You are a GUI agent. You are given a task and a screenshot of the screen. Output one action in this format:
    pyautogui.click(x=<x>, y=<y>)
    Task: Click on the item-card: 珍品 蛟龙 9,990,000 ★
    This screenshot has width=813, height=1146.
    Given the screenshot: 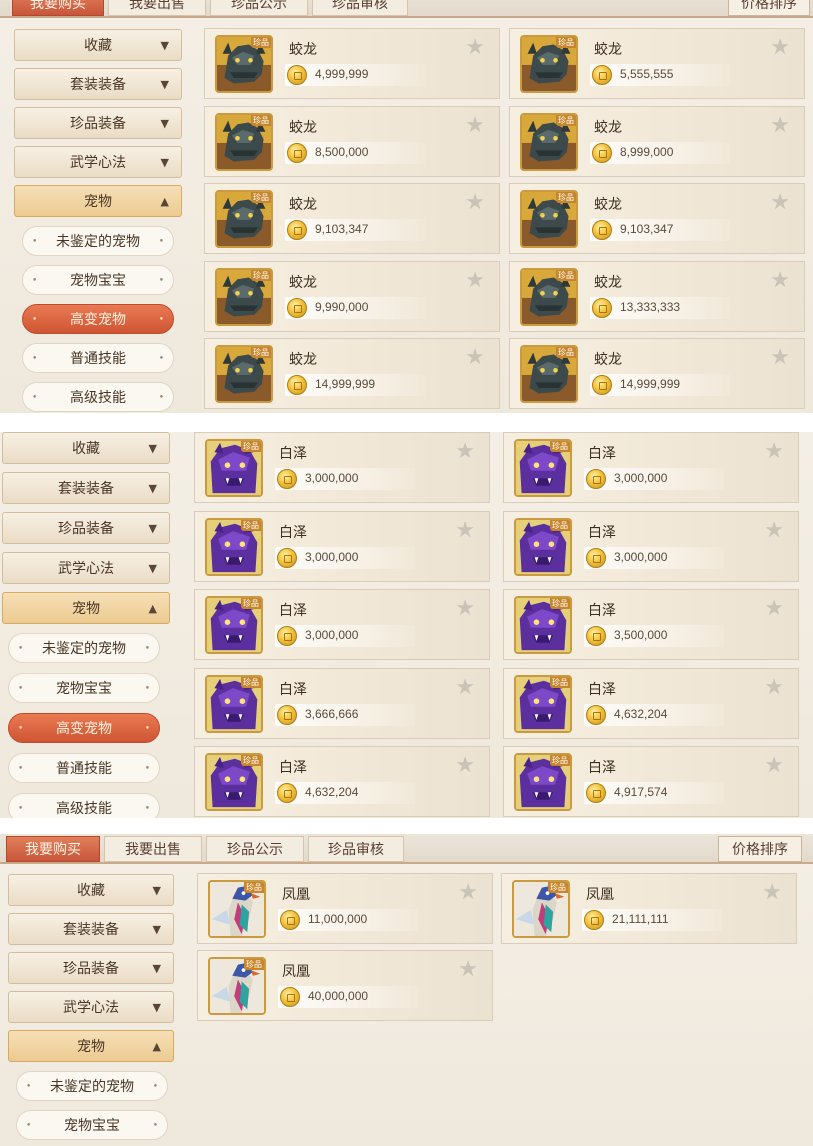 What is the action you would take?
    pyautogui.click(x=352, y=296)
    